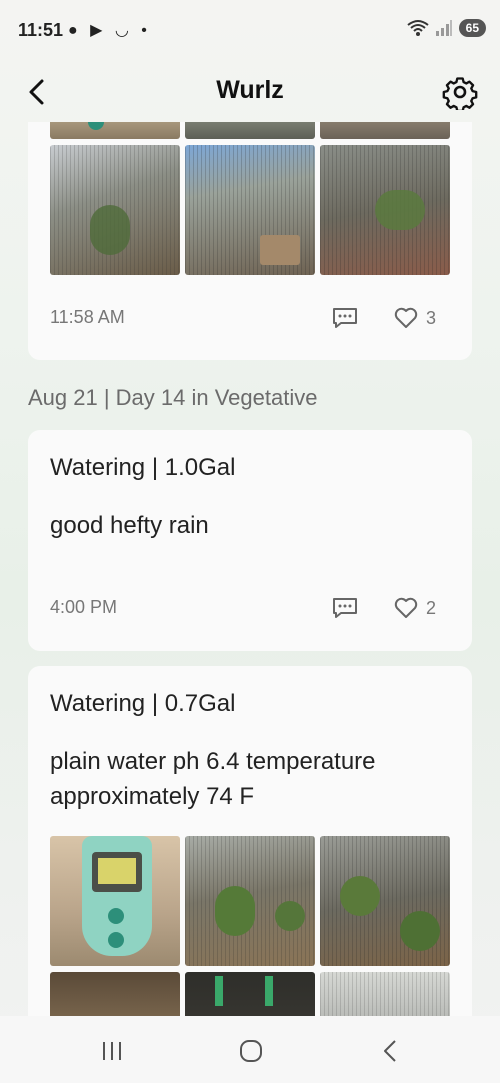  Describe the element at coordinates (109, 30) in the screenshot. I see `notification-icons: ● ▶ ◡ •` at that location.